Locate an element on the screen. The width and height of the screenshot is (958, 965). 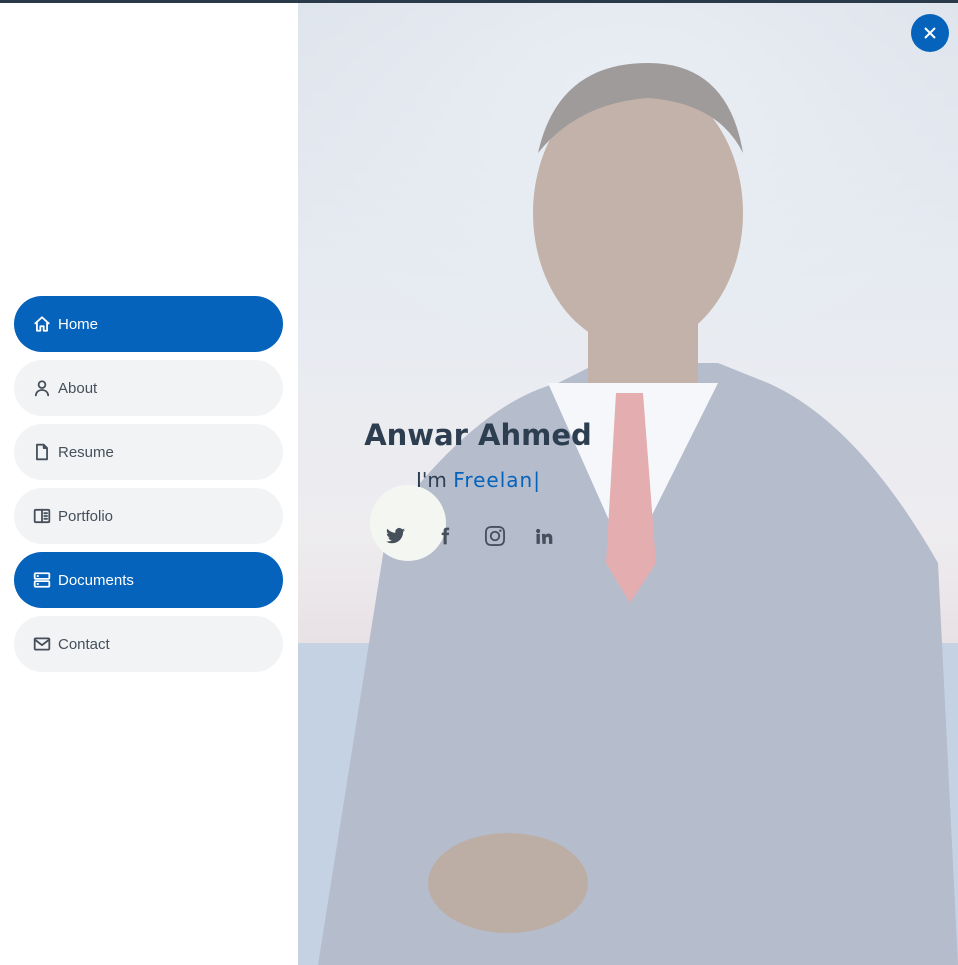
role-prefix: I'm is located at coordinates (431, 480).